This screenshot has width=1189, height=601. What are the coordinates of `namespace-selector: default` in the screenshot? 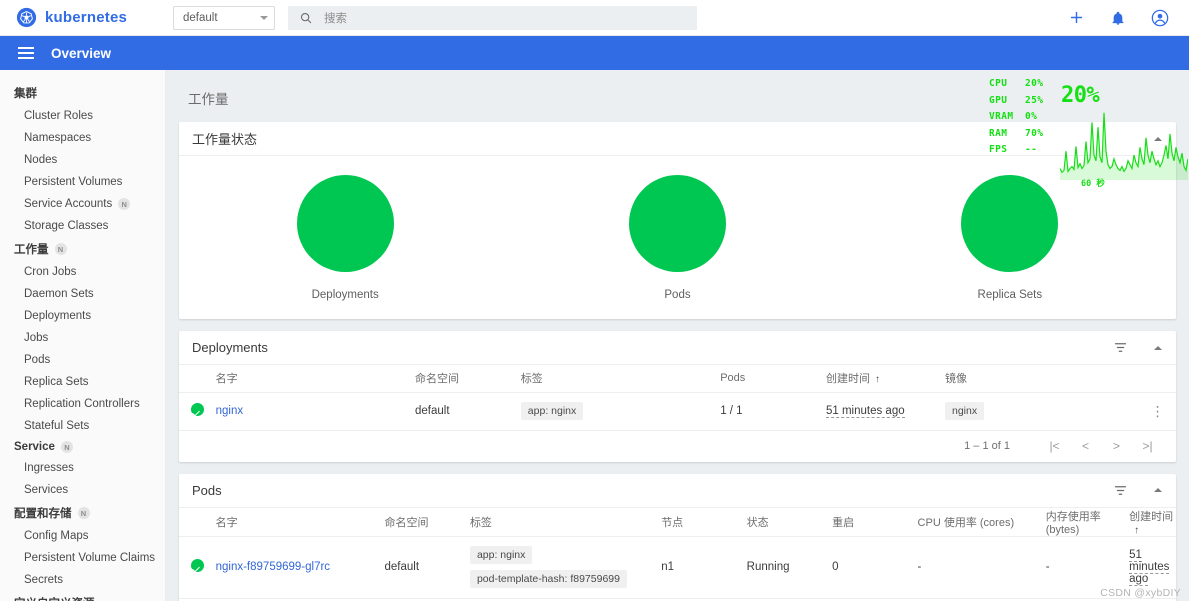 It's located at (224, 17).